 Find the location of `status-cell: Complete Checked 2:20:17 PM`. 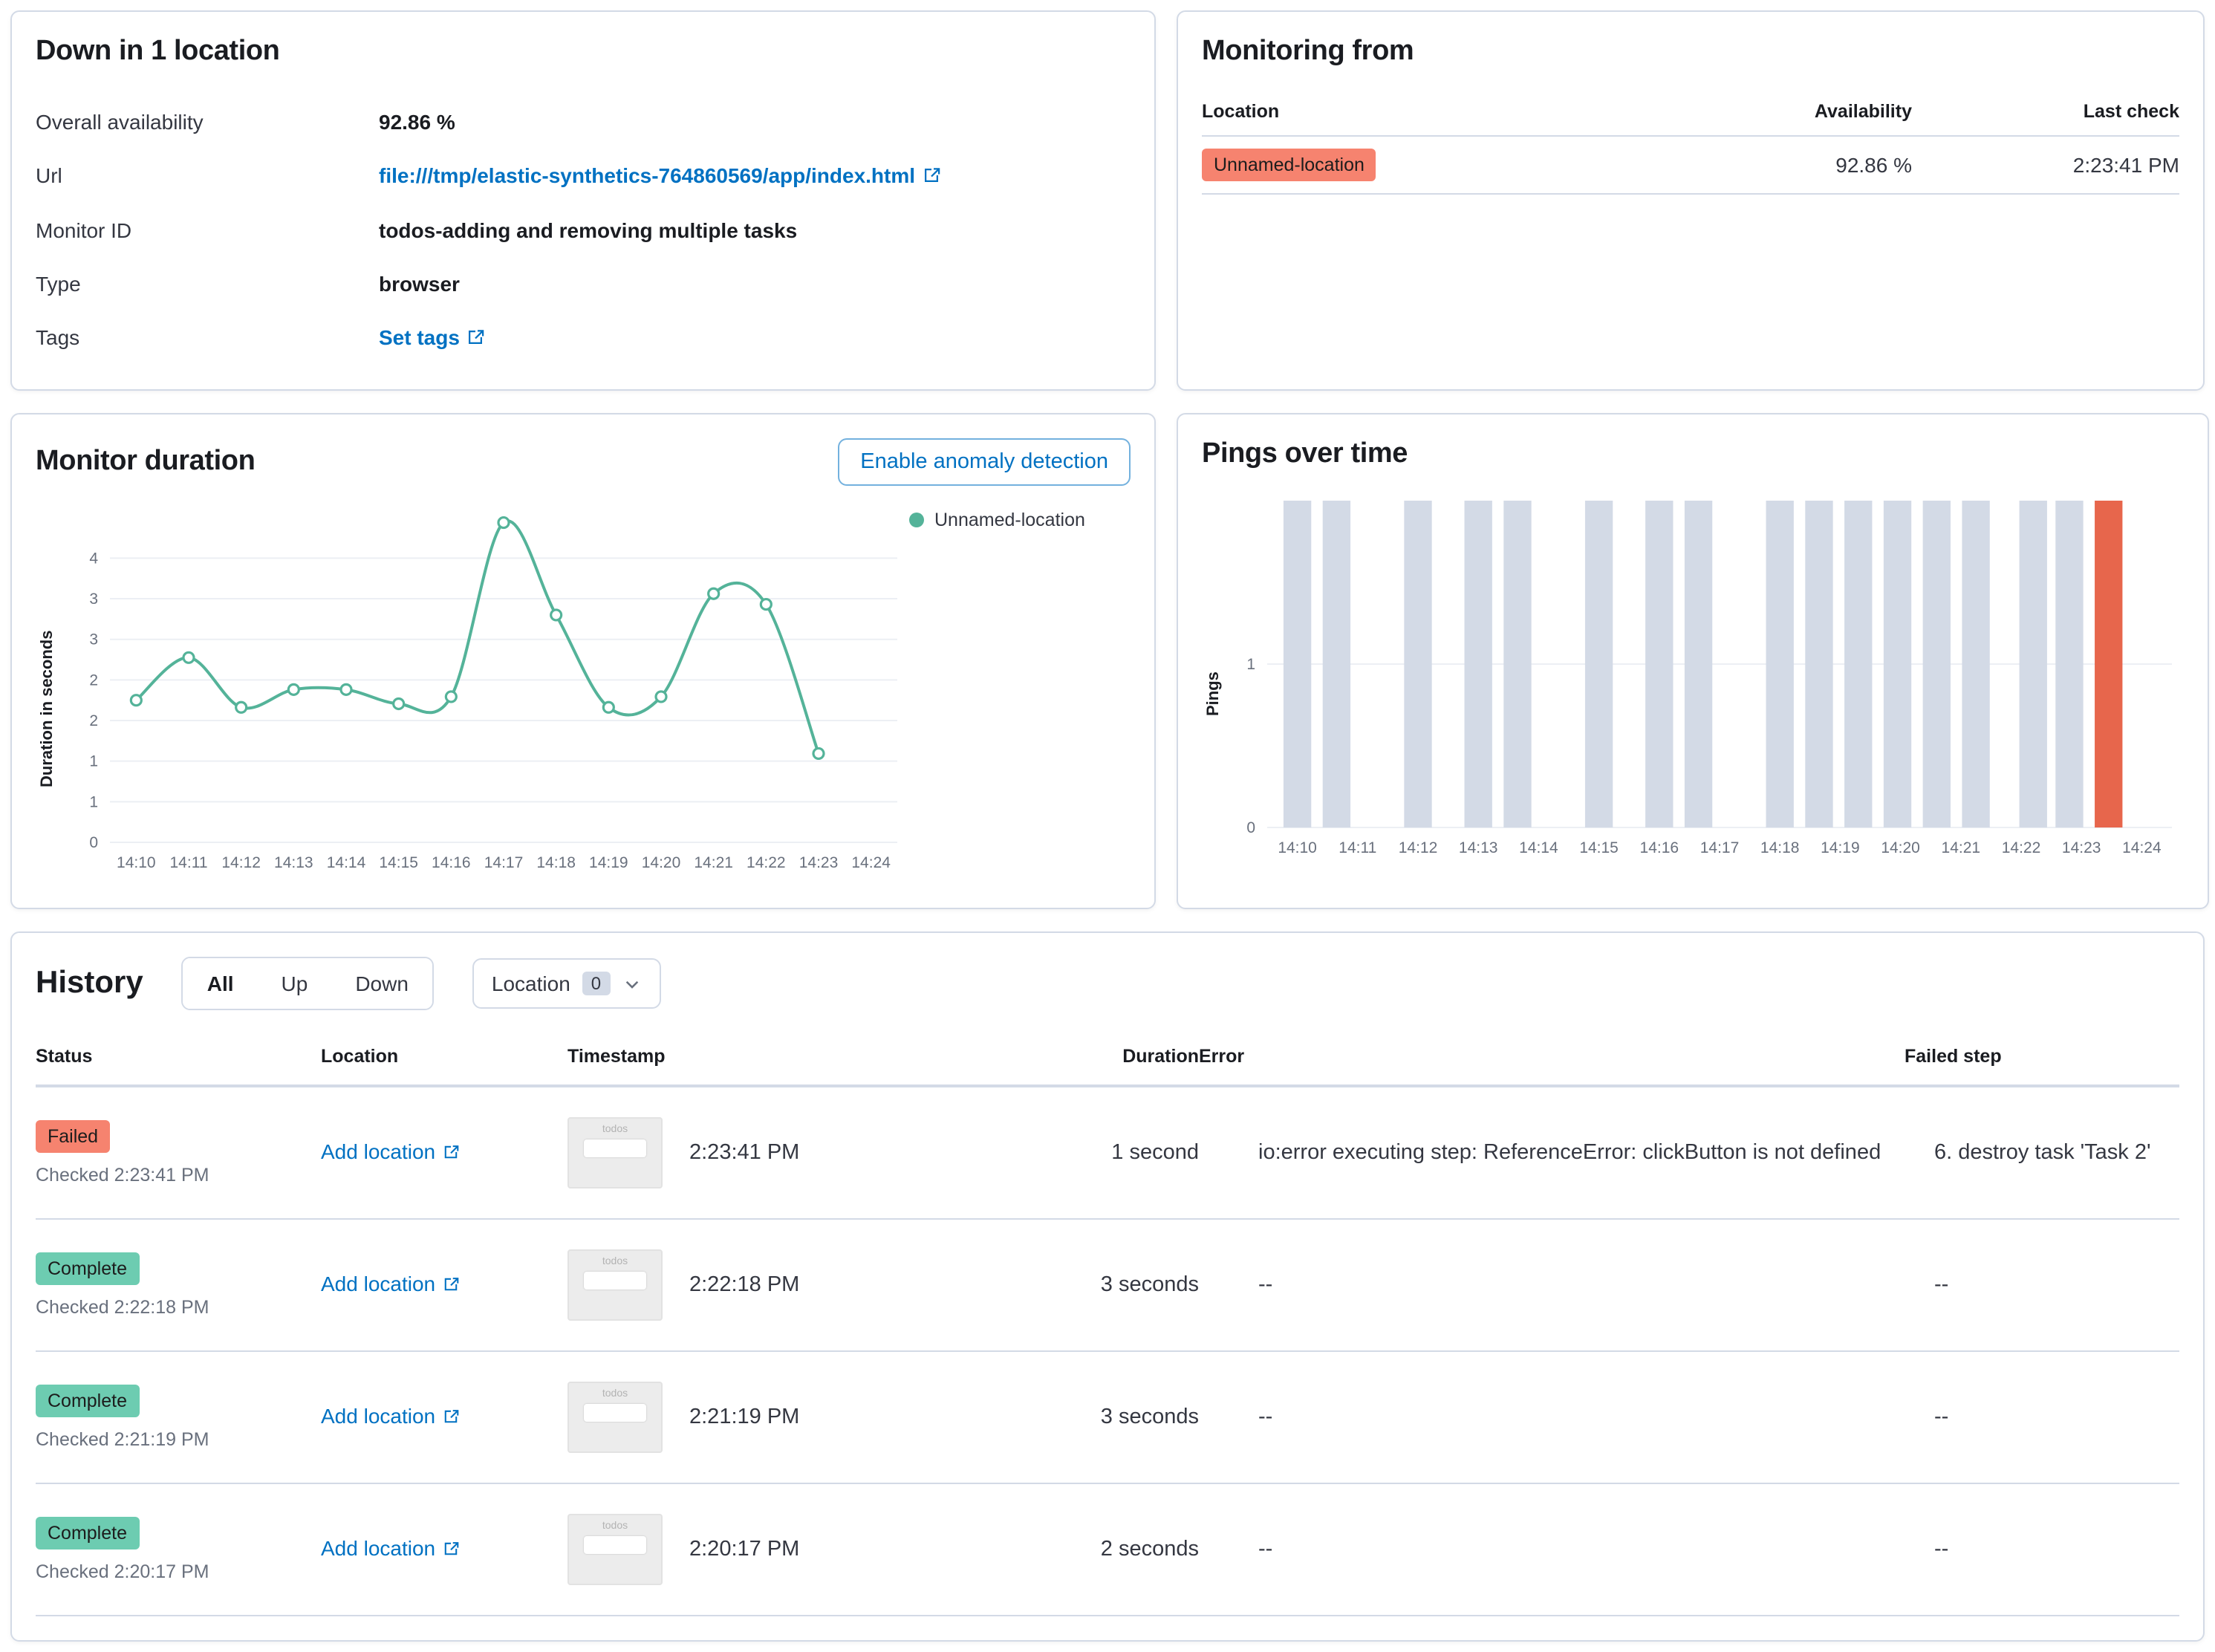

status-cell: Complete Checked 2:20:17 PM is located at coordinates (178, 1550).